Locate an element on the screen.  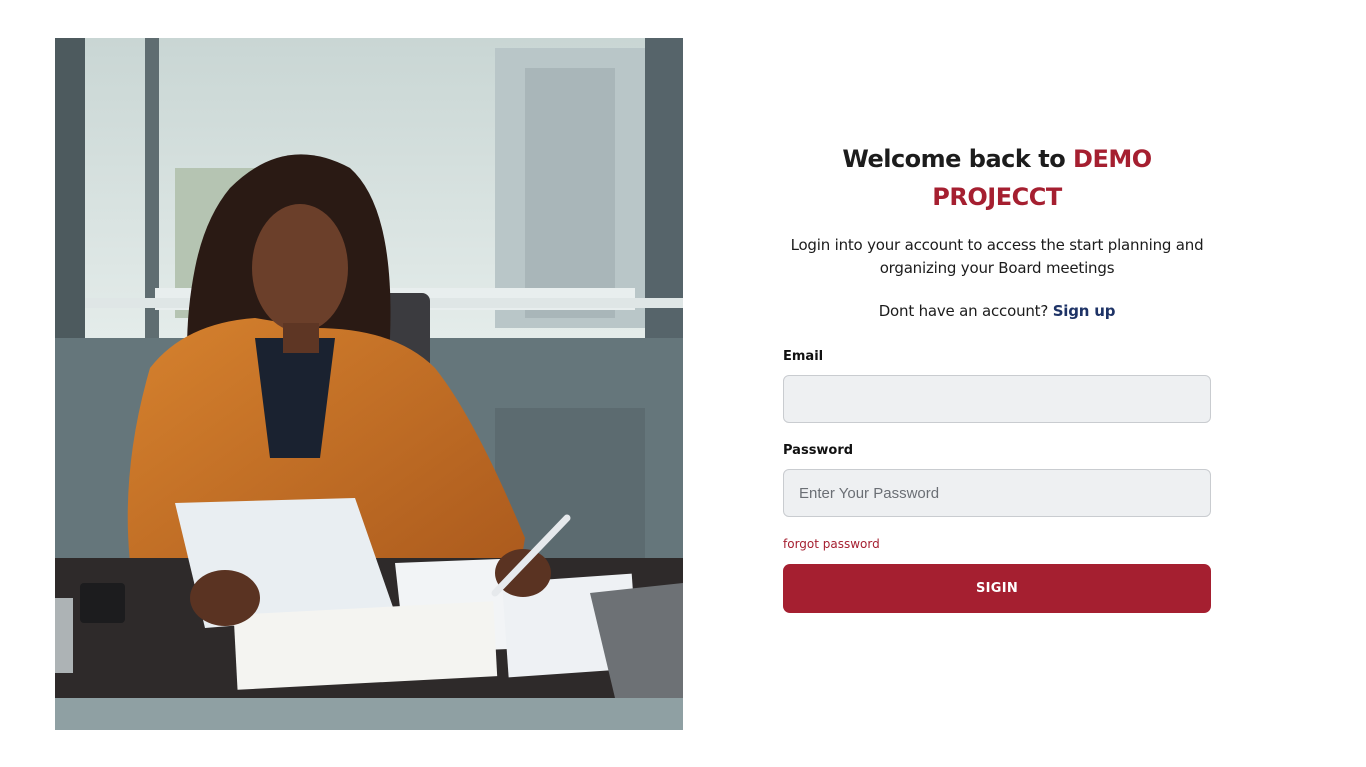
signin-button: SIGIN is located at coordinates (997, 588).